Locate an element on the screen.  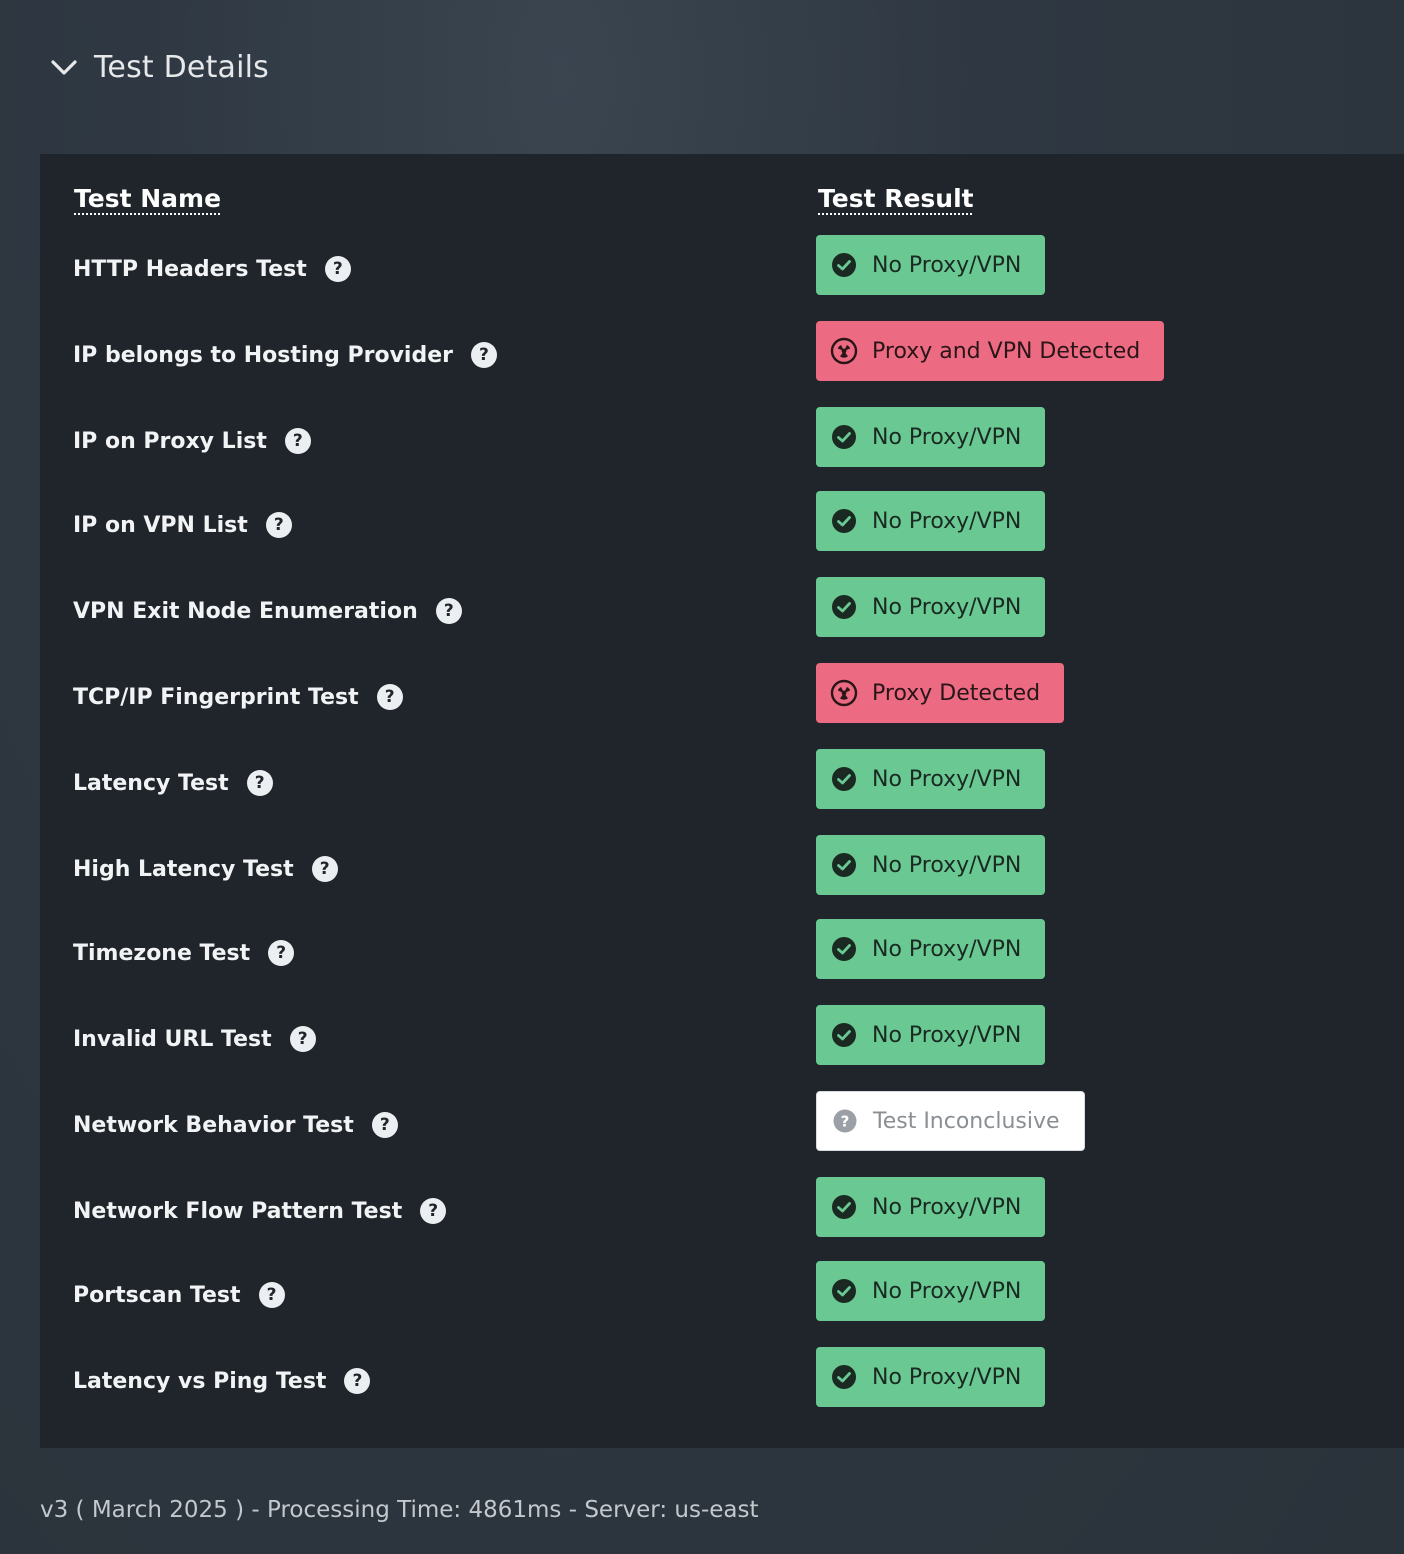
column-header-test-result: Test Result is located at coordinates (896, 198).